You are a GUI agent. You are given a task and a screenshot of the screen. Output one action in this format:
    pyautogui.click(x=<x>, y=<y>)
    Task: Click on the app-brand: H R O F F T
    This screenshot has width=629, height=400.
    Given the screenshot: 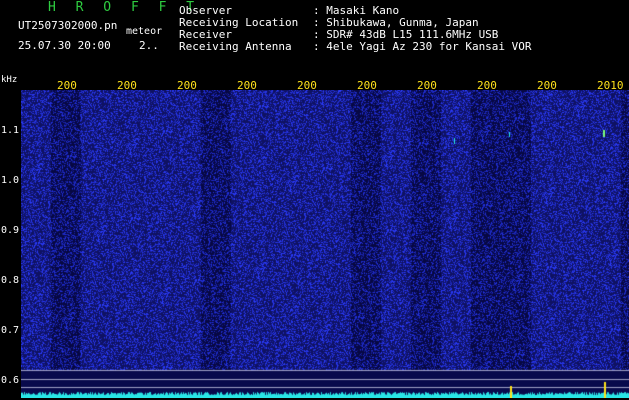 What is the action you would take?
    pyautogui.click(x=124, y=7)
    